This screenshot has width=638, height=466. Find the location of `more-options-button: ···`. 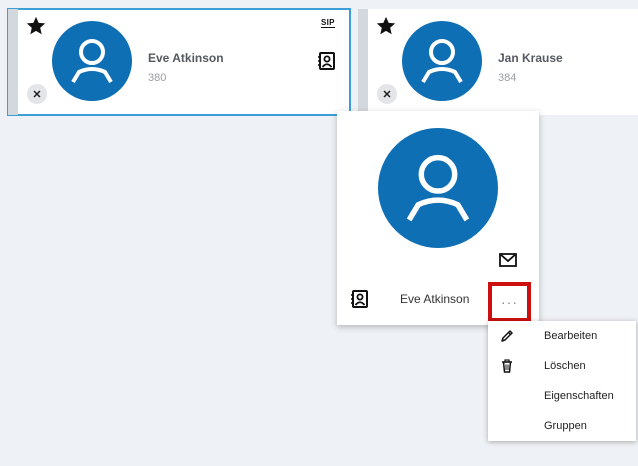

more-options-button: ··· is located at coordinates (509, 302).